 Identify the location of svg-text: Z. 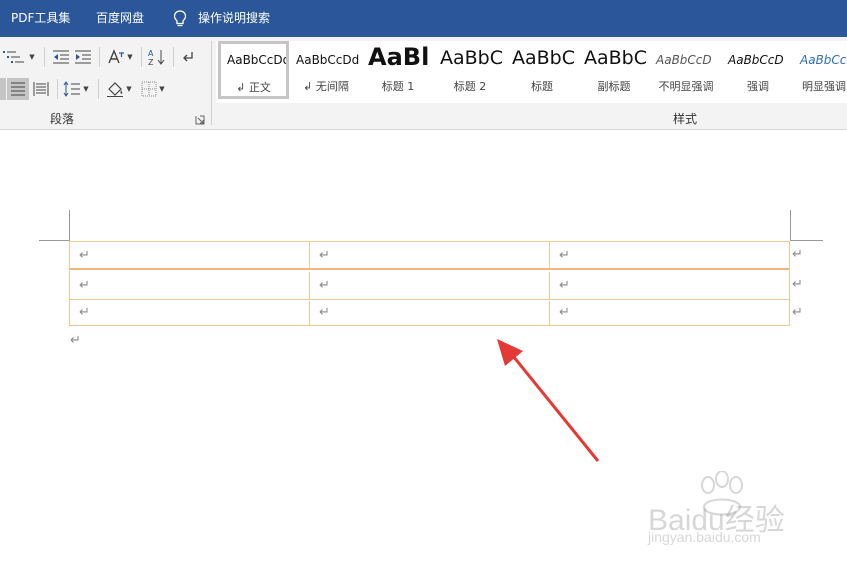
(151, 62).